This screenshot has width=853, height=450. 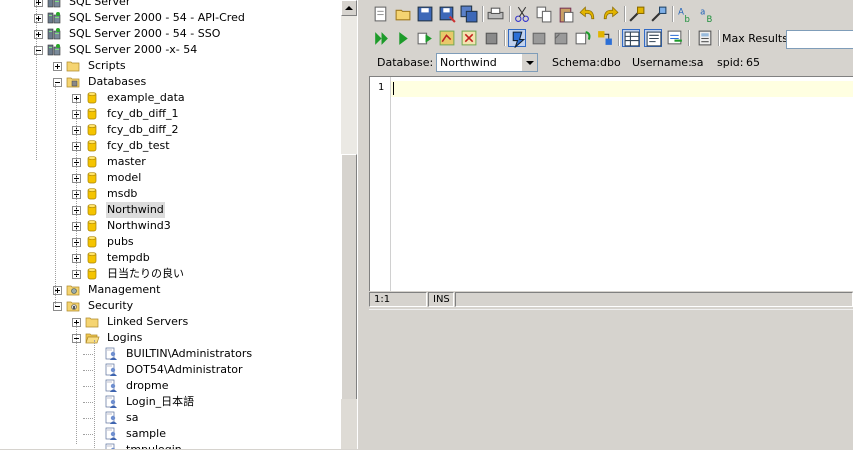 What do you see at coordinates (170, 82) in the screenshot?
I see `tree-node: Databases` at bounding box center [170, 82].